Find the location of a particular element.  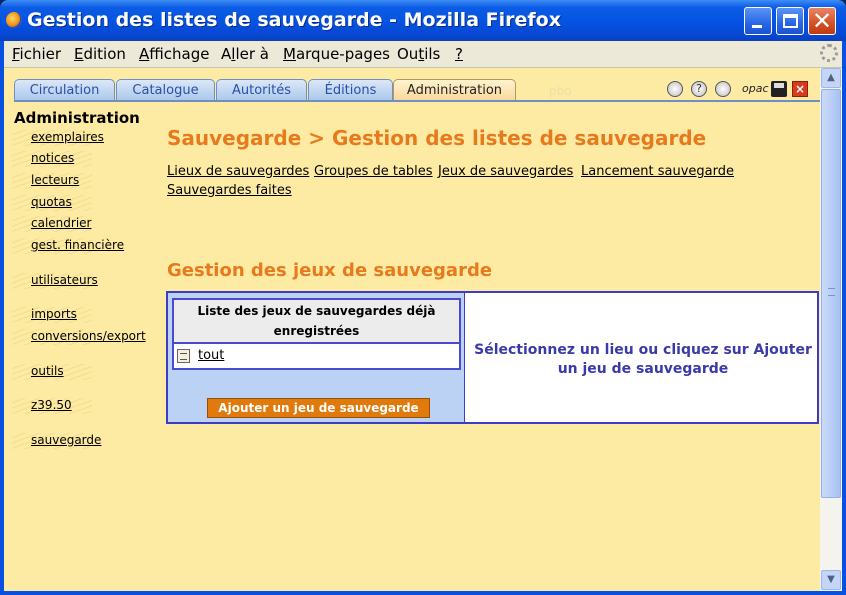

list-item-link: tout is located at coordinates (211, 355).